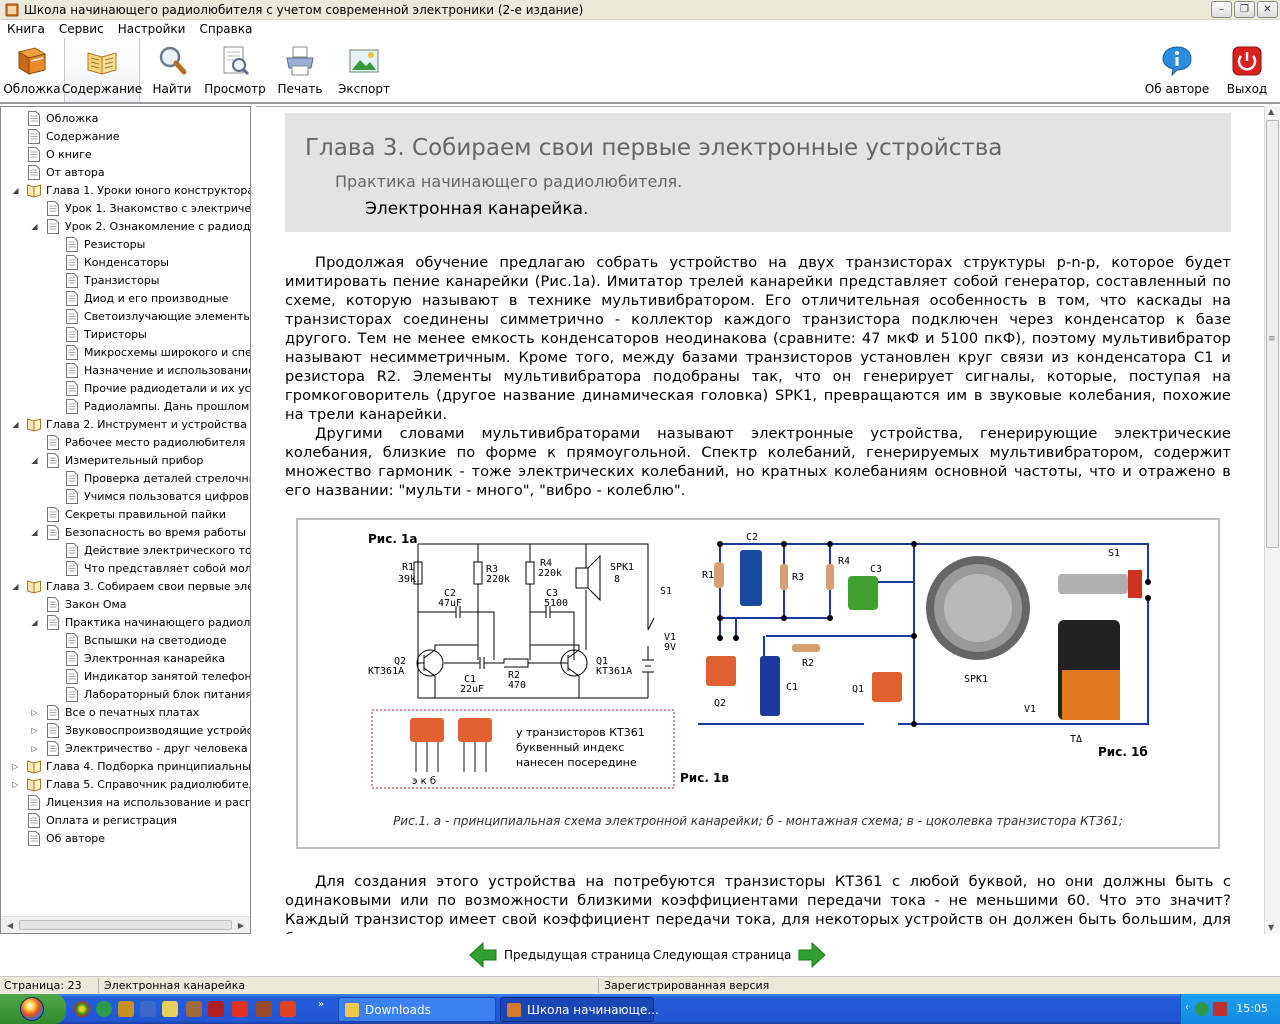 This screenshot has width=1280, height=1024. I want to click on tree-item: Об авторе, so click(125, 838).